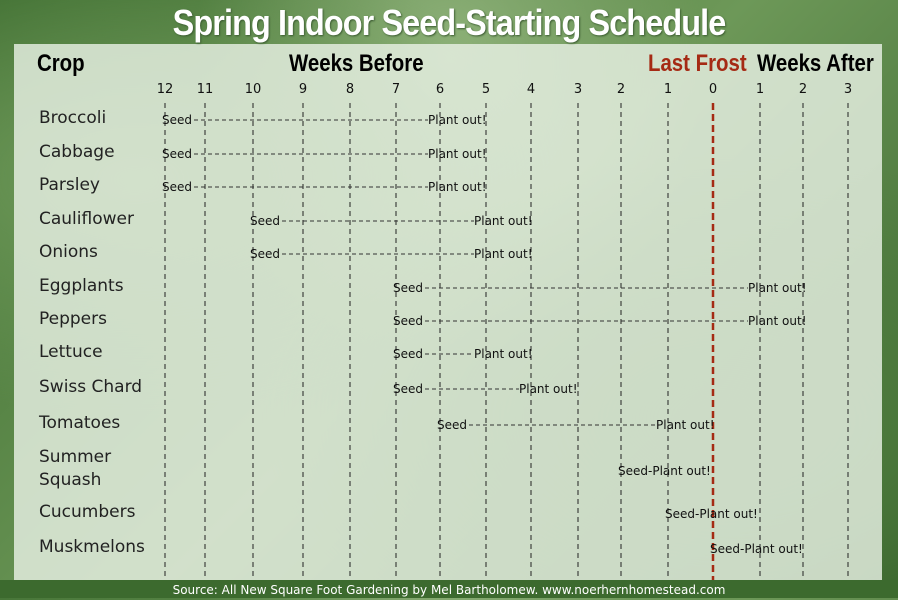 The width and height of the screenshot is (898, 600). Describe the element at coordinates (486, 89) in the screenshot. I see `x-tick-label: 5` at that location.